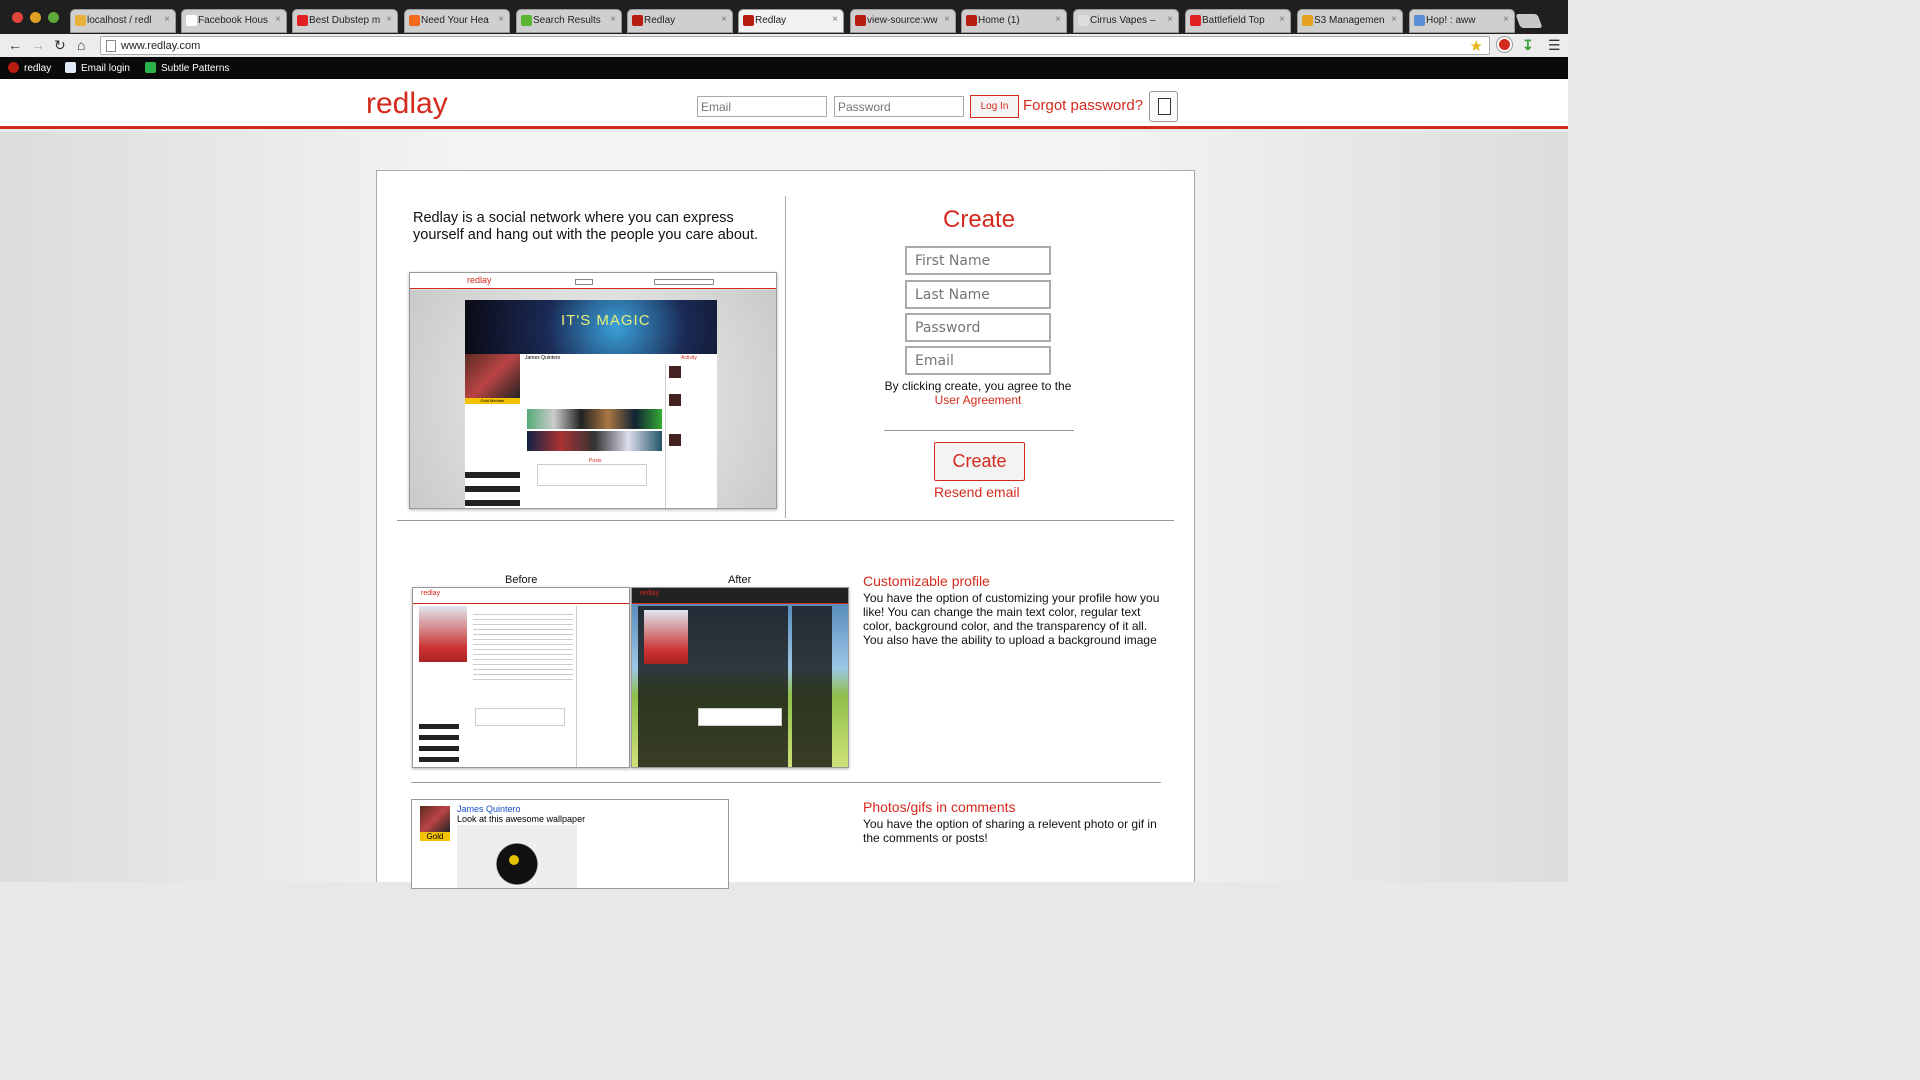 Image resolution: width=1920 pixels, height=1080 pixels. I want to click on comment-author: James Quintero, so click(489, 809).